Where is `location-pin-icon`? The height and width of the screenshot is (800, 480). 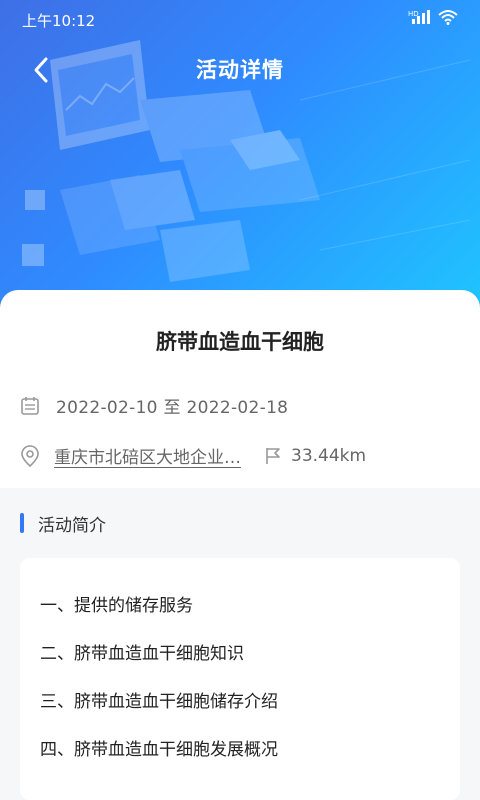
location-pin-icon is located at coordinates (30, 455).